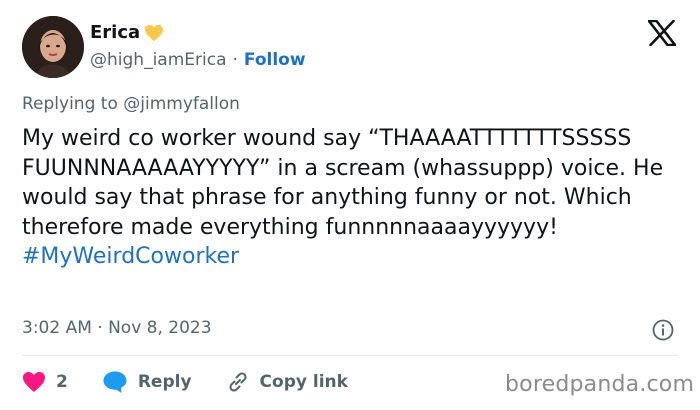 The height and width of the screenshot is (410, 700). What do you see at coordinates (350, 355) in the screenshot?
I see `divider` at bounding box center [350, 355].